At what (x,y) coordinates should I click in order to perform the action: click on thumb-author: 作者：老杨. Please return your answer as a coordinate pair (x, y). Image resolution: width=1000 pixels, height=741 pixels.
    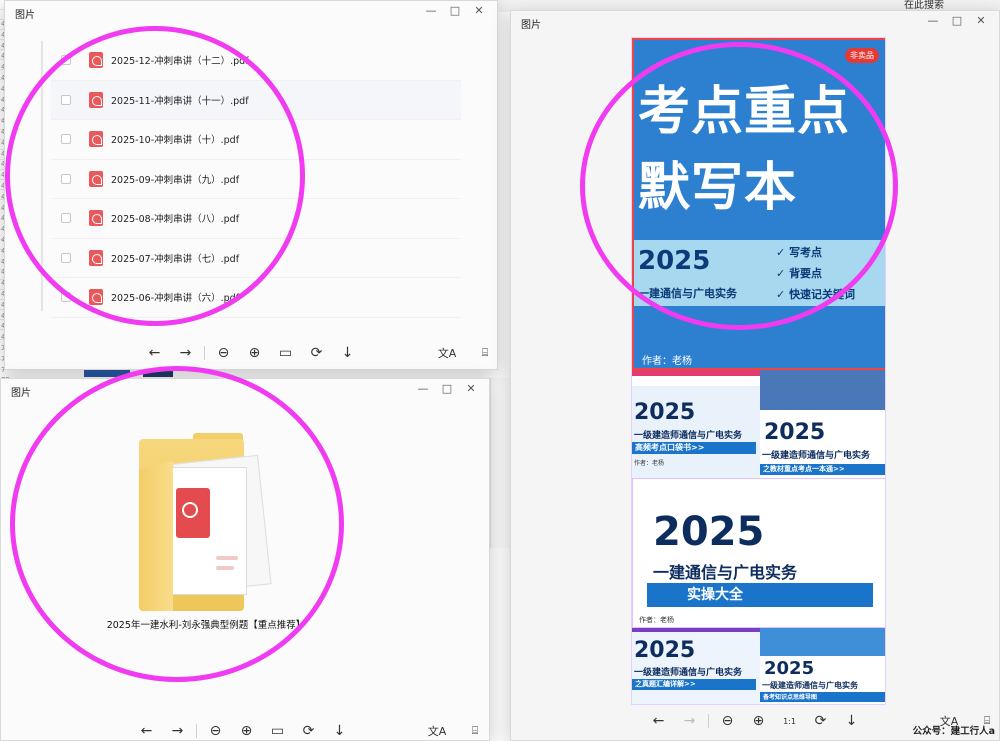
    Looking at the image, I should click on (656, 620).